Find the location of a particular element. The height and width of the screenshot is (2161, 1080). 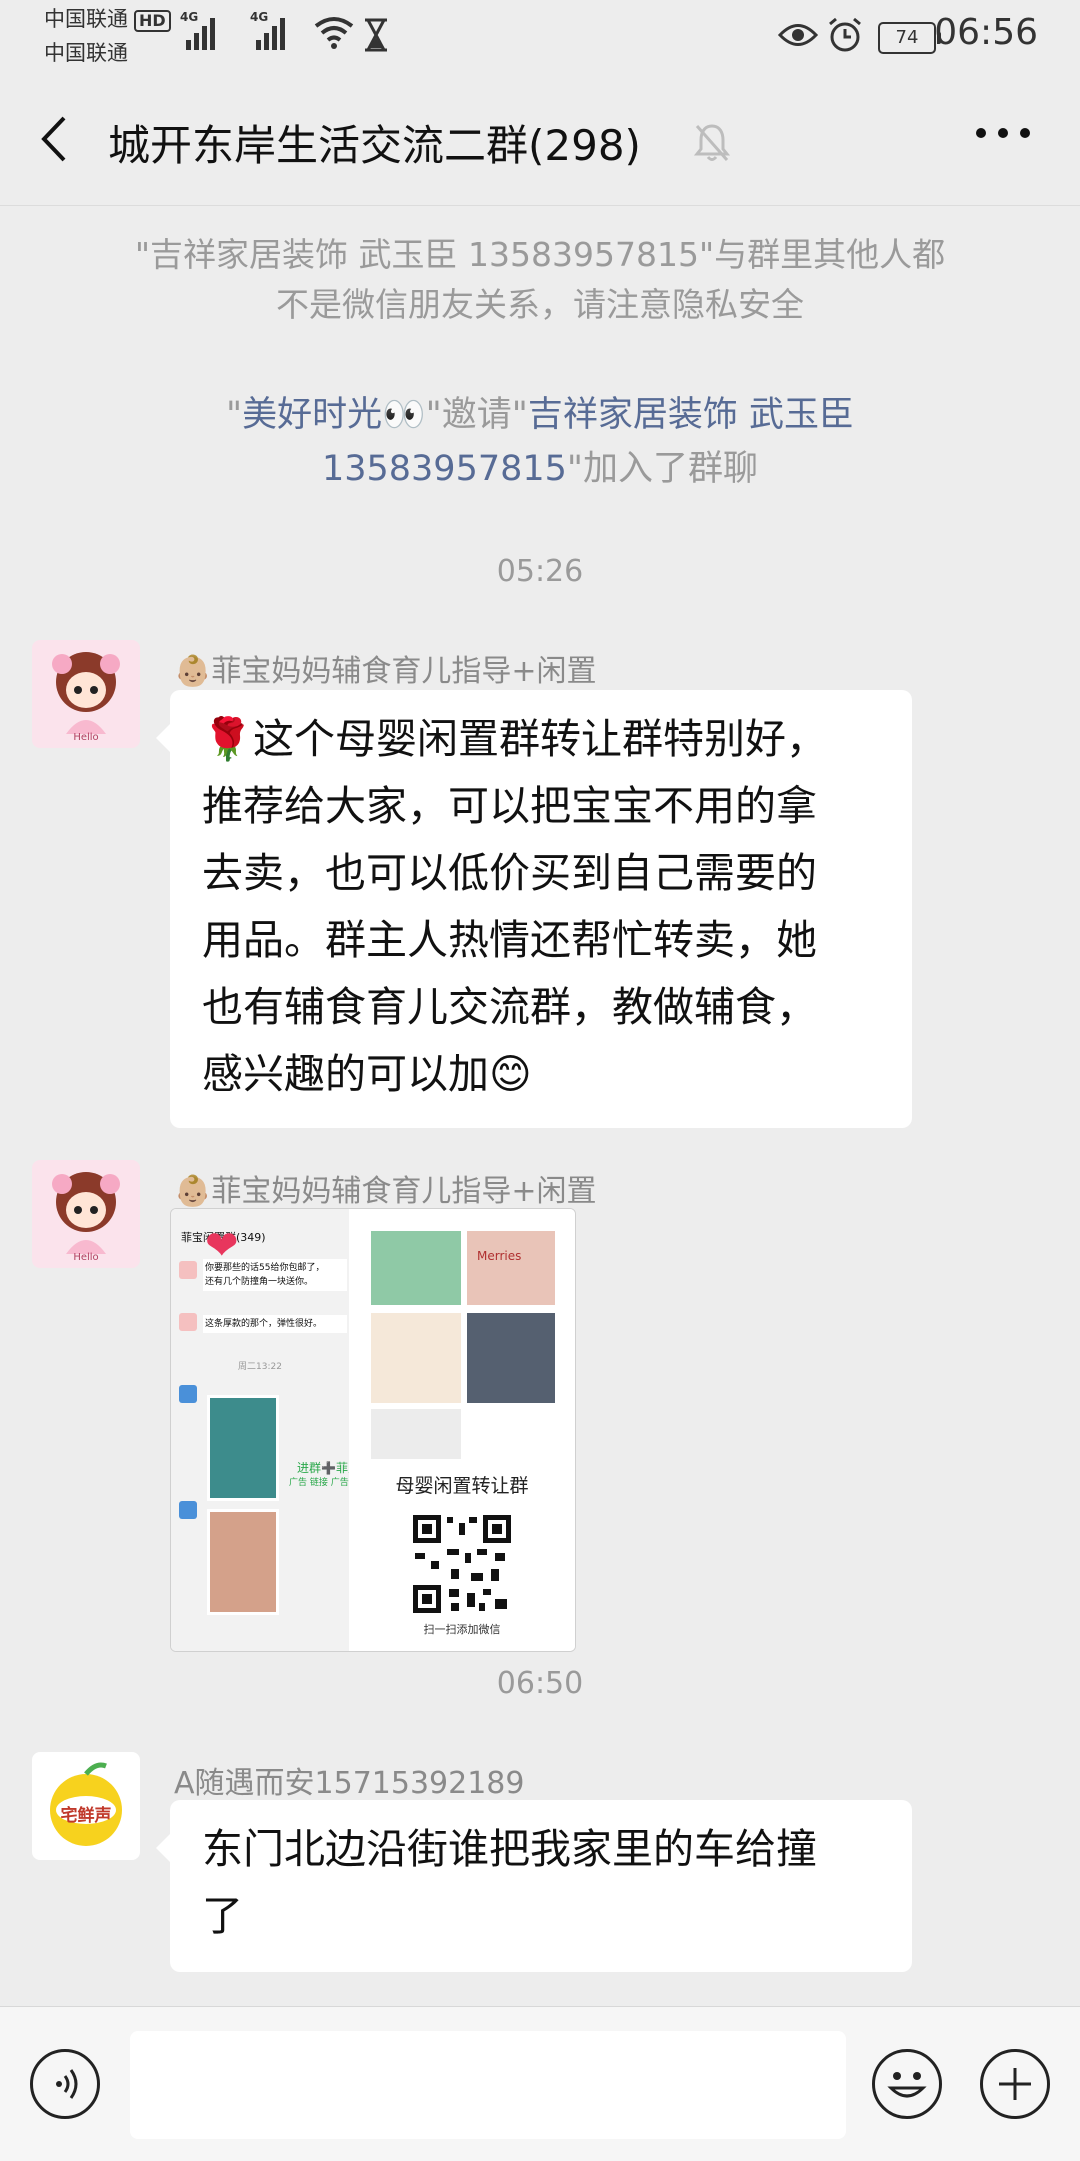

qr-code-icon is located at coordinates (462, 1564).